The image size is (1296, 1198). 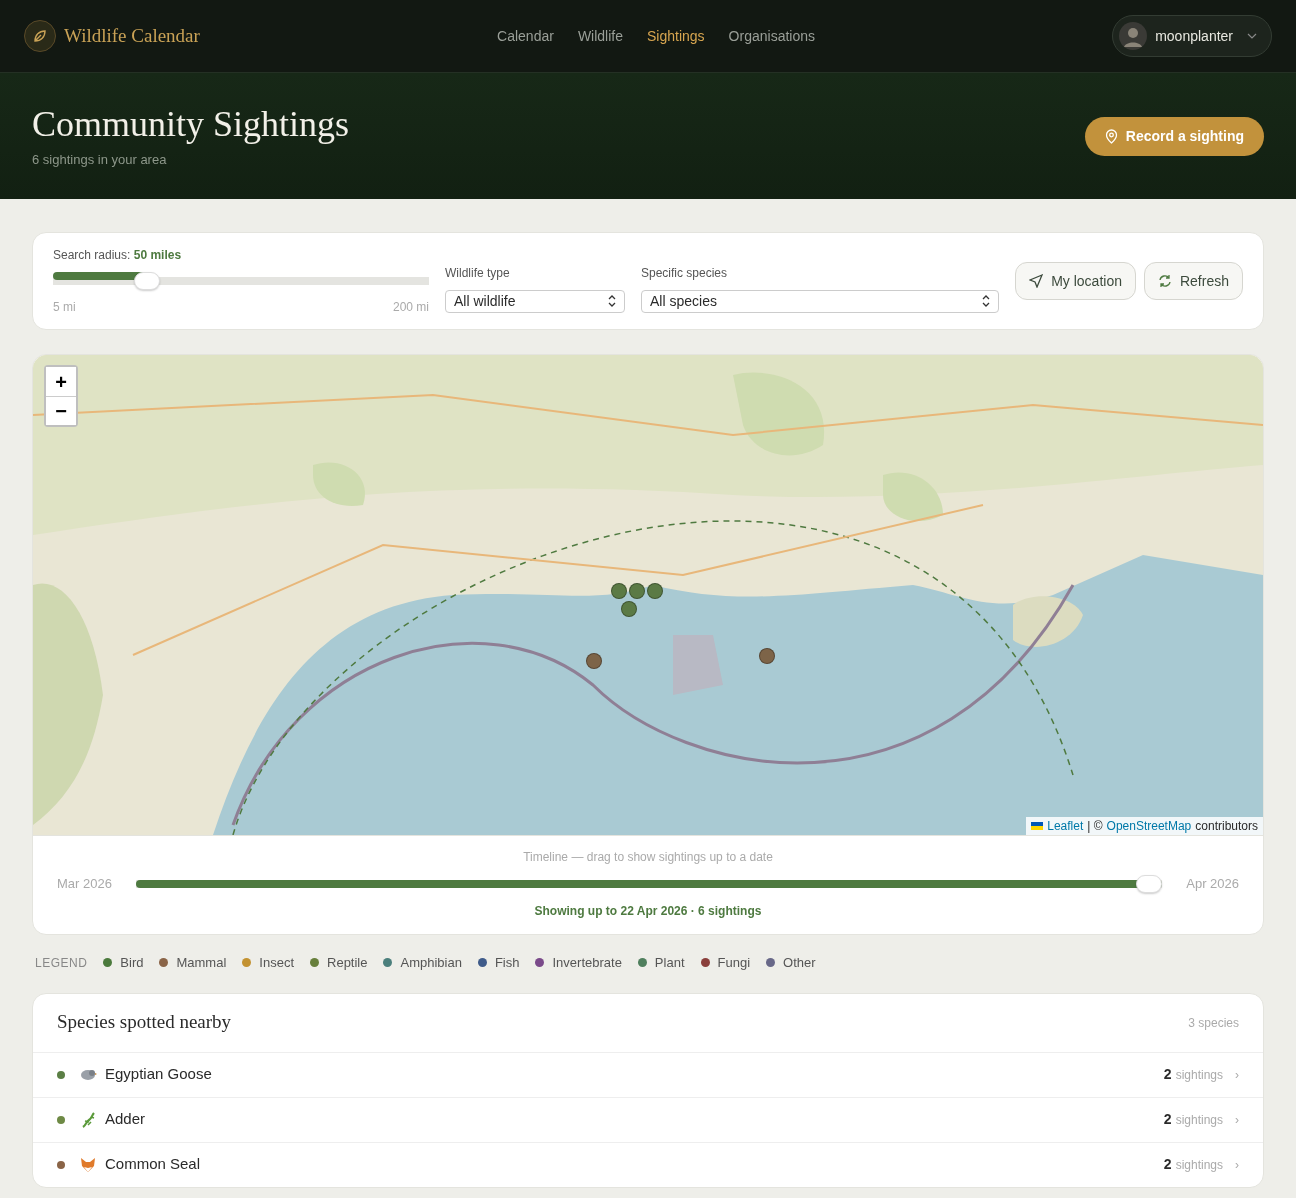 I want to click on sighting-count: 6 sightings in your area, so click(x=100, y=159).